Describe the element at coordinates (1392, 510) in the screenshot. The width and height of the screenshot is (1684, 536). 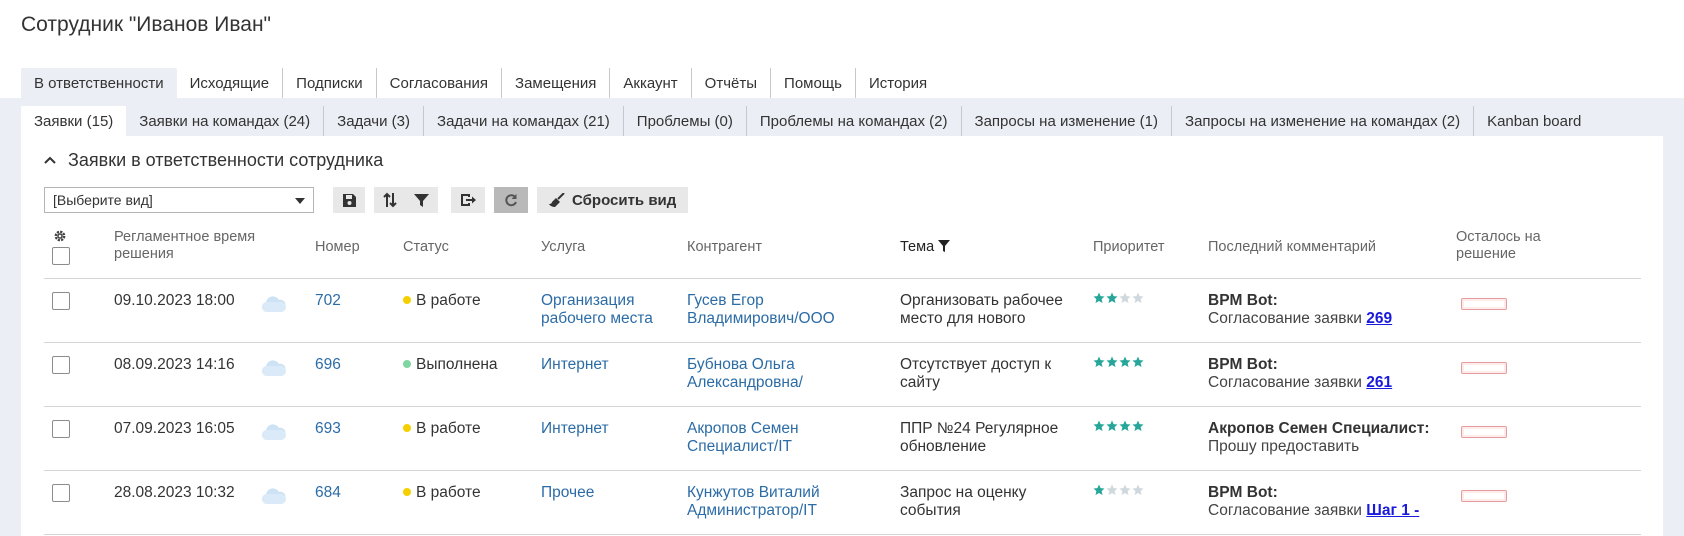
I see `comment-link: Шаг 1 -` at that location.